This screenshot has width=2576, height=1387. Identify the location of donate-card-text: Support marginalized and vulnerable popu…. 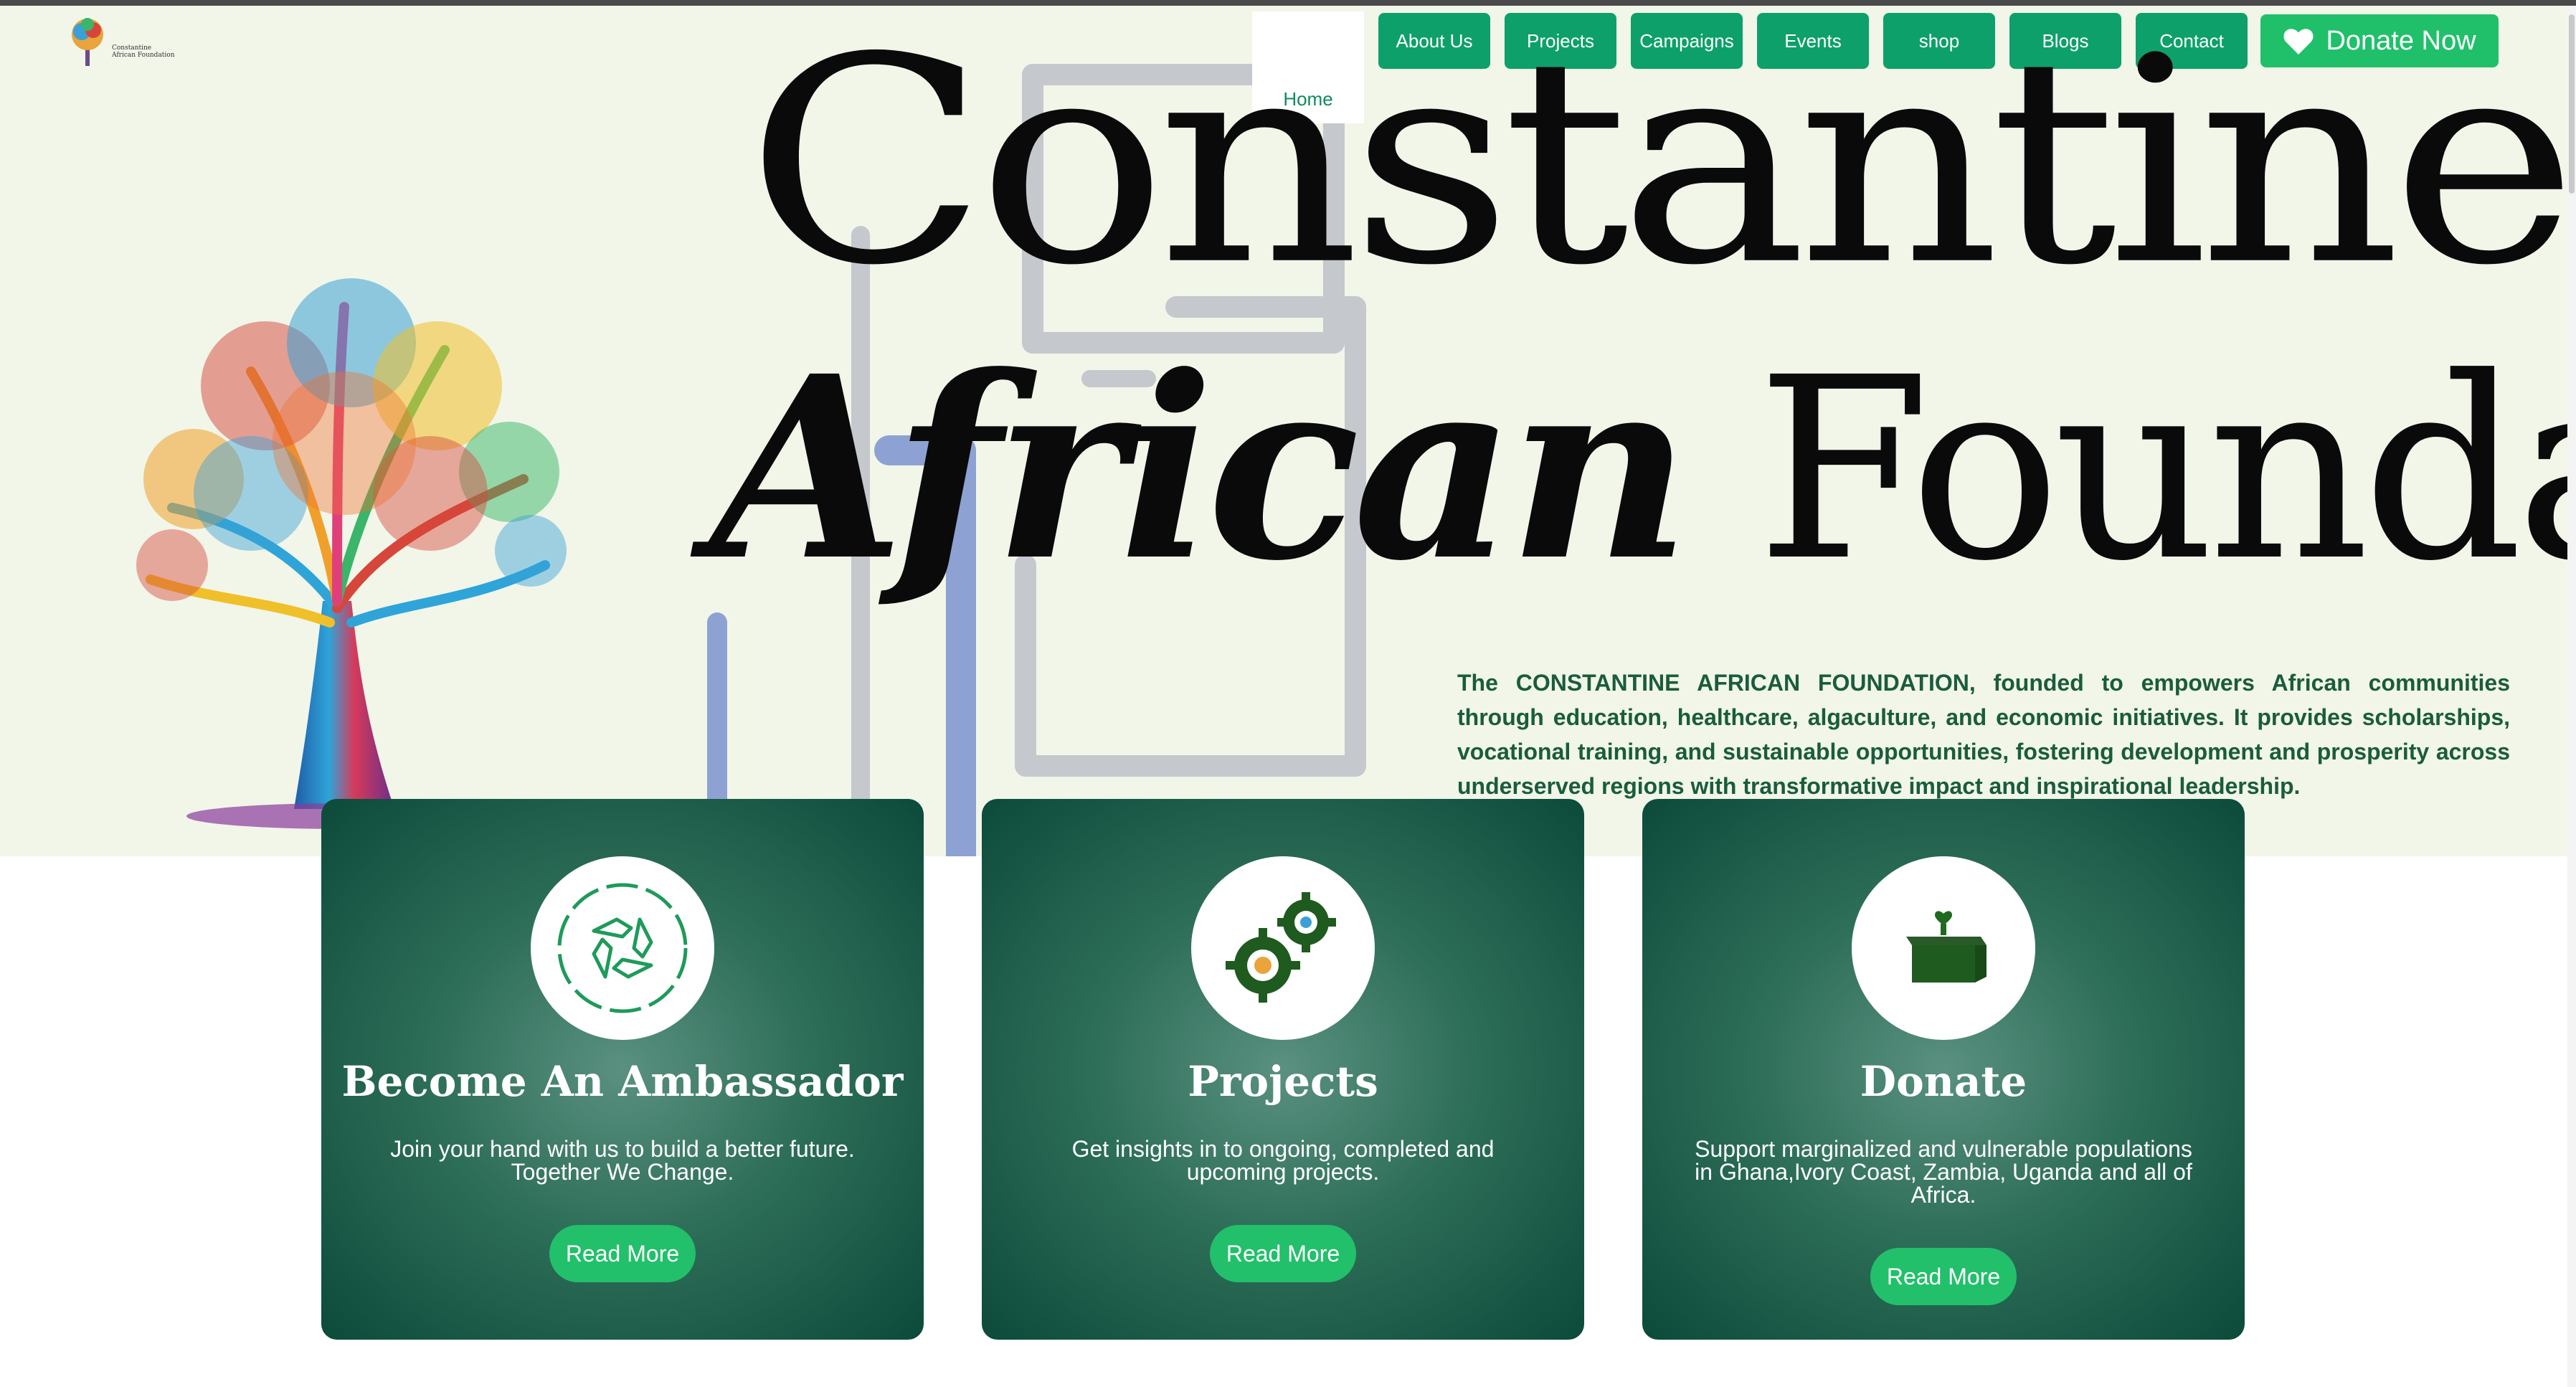
(1943, 1172).